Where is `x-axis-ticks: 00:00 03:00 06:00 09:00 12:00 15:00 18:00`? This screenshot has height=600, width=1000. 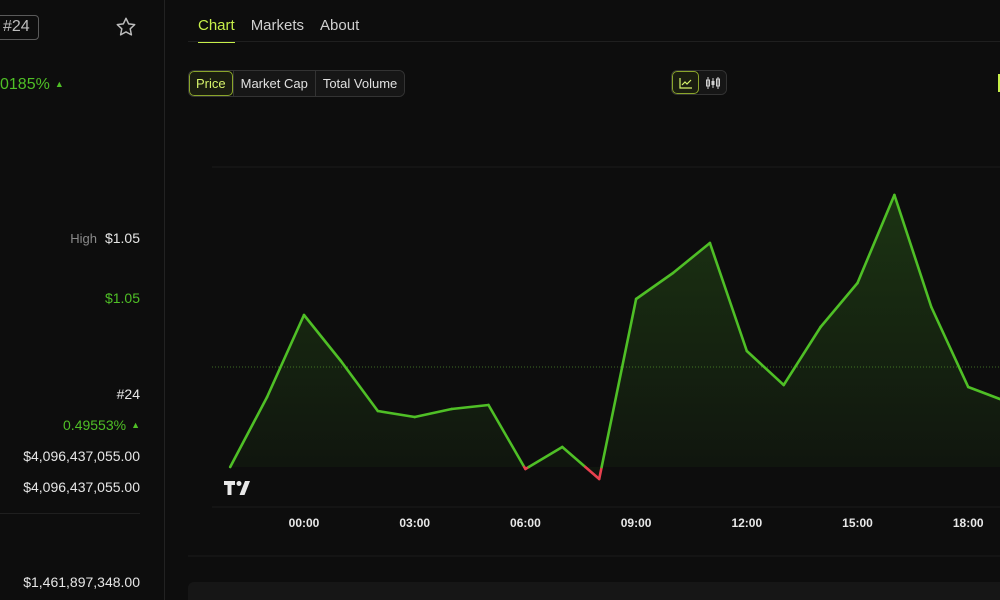 x-axis-ticks: 00:00 03:00 06:00 09:00 12:00 15:00 18:00 is located at coordinates (636, 523).